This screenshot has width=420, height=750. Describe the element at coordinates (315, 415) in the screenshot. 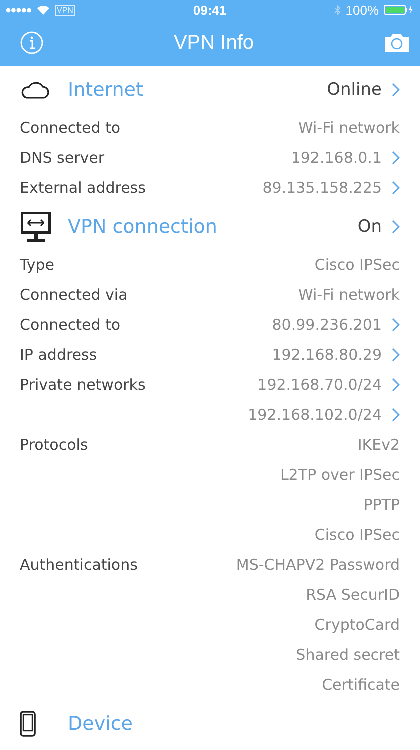

I see `row-value: 192.168.102.0/24` at that location.